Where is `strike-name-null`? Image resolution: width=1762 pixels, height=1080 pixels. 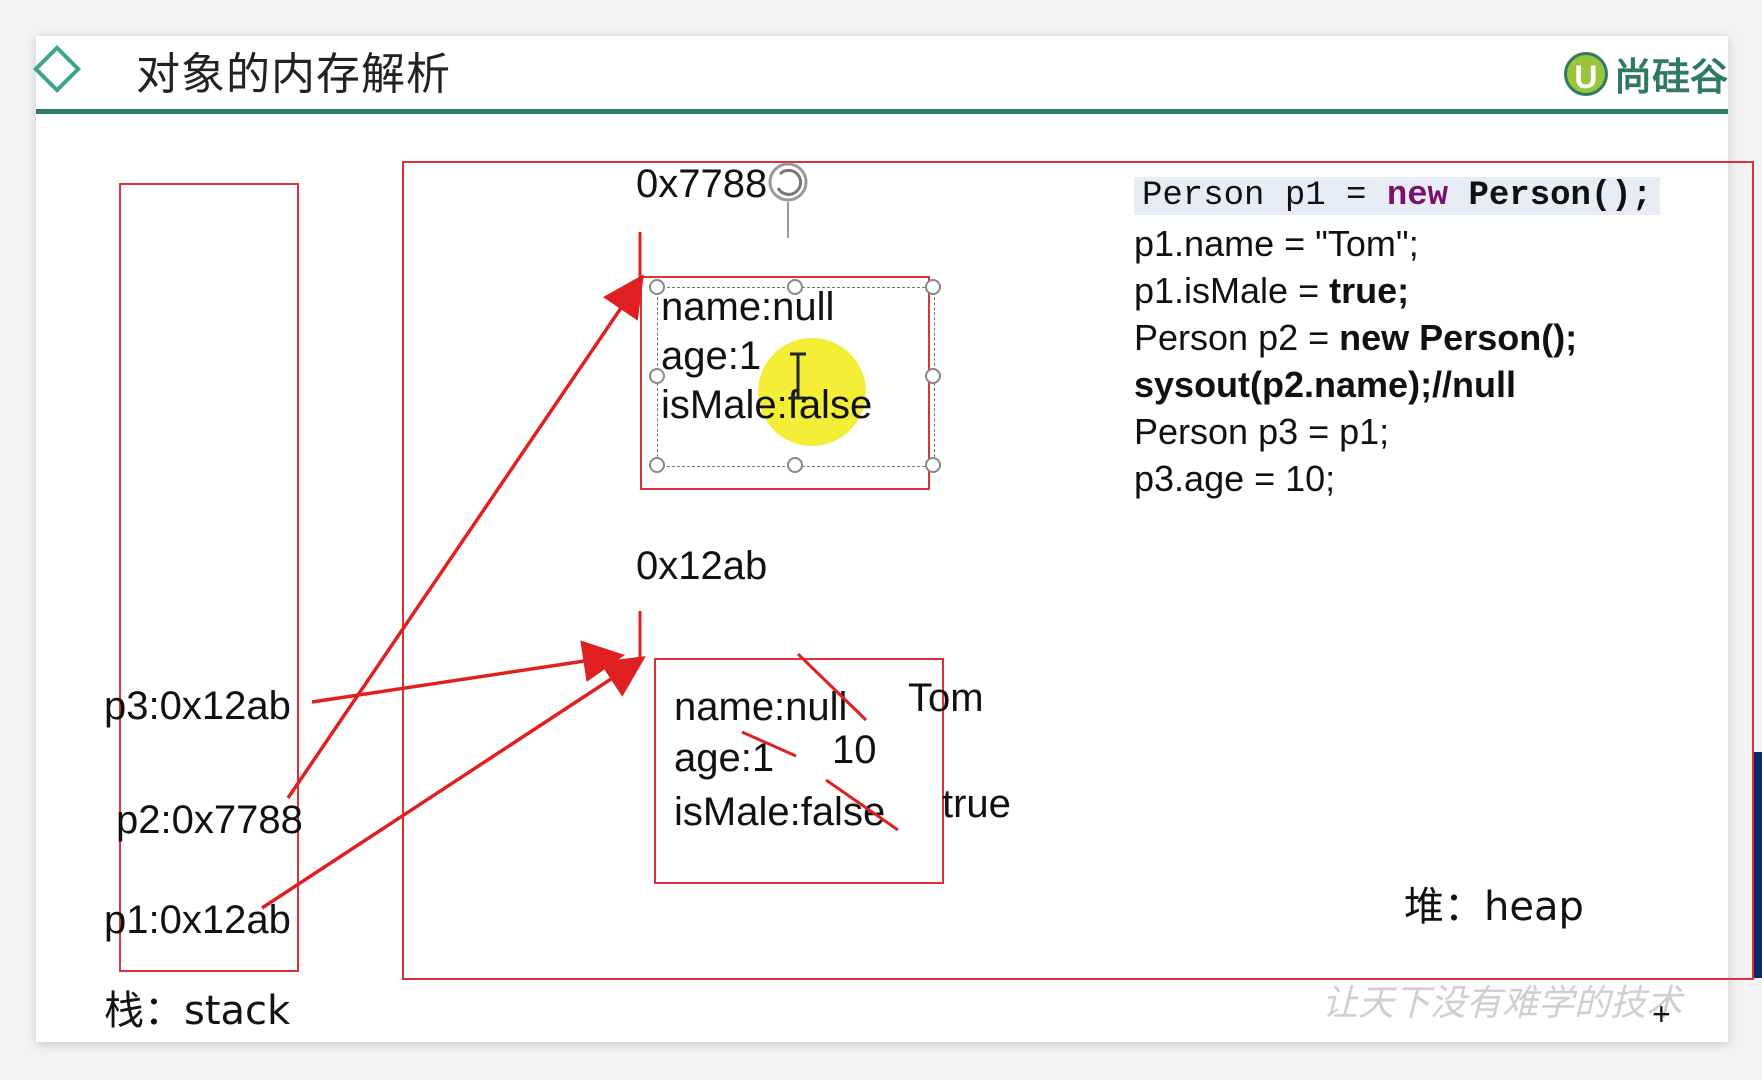
strike-name-null is located at coordinates (832, 687).